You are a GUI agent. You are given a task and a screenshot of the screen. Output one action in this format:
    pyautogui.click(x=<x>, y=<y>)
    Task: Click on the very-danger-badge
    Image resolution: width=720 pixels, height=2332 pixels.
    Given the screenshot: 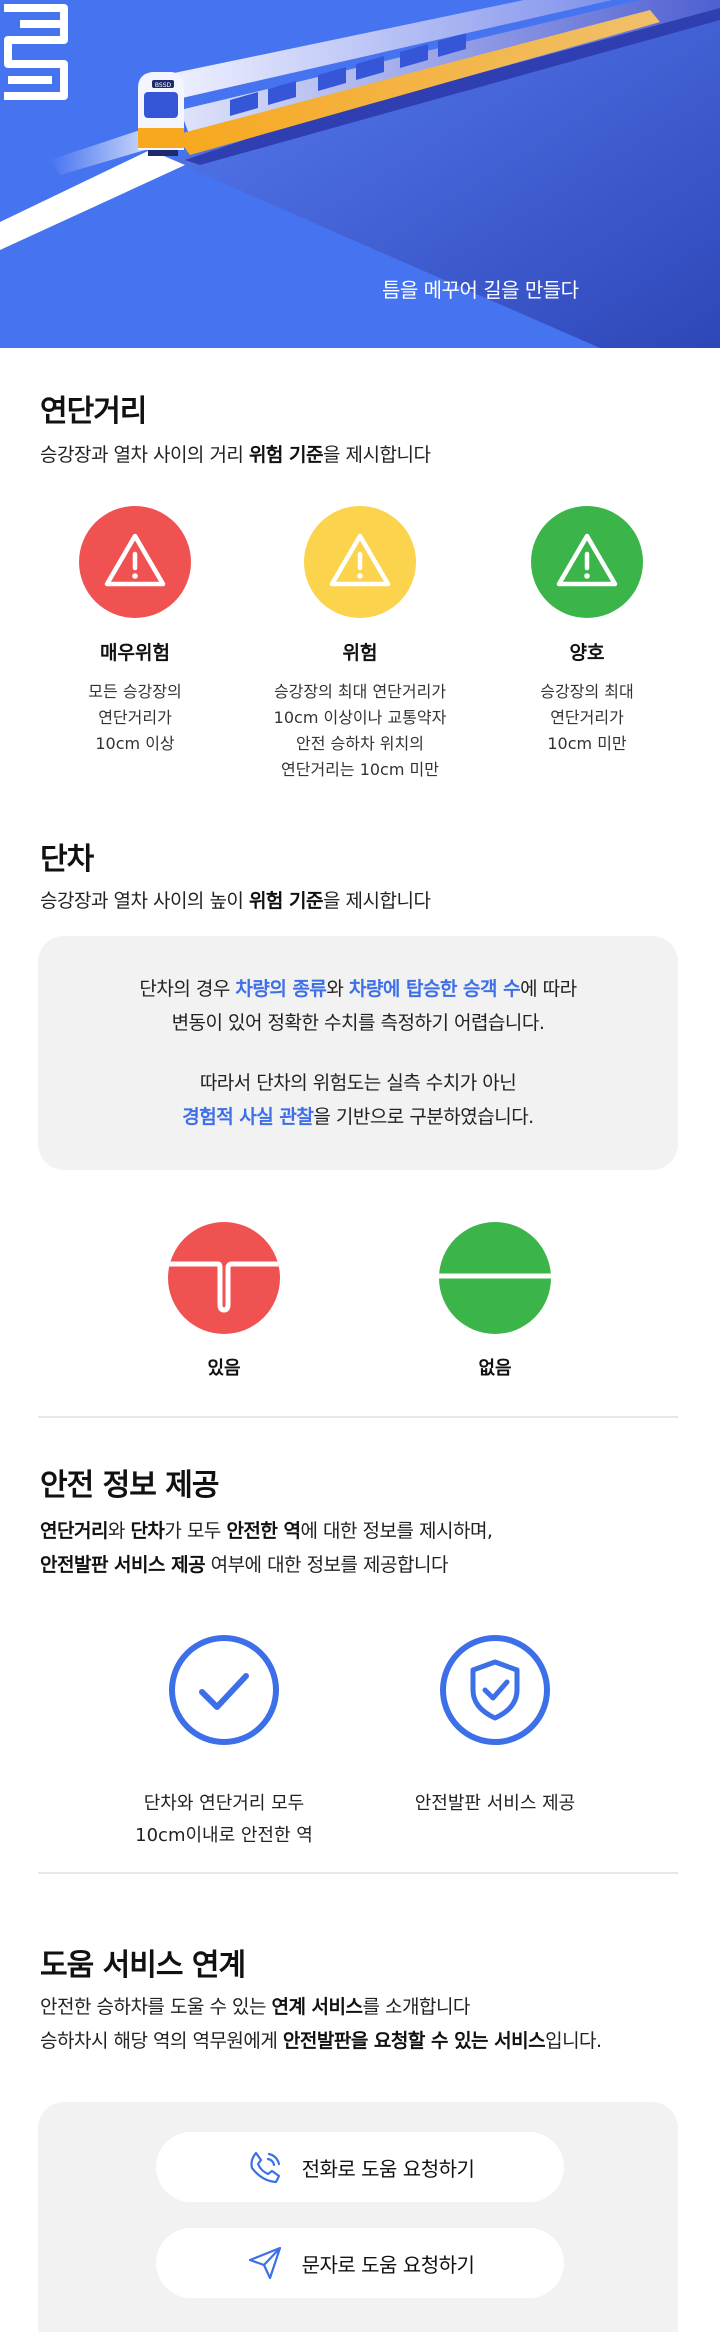 What is the action you would take?
    pyautogui.click(x=135, y=562)
    